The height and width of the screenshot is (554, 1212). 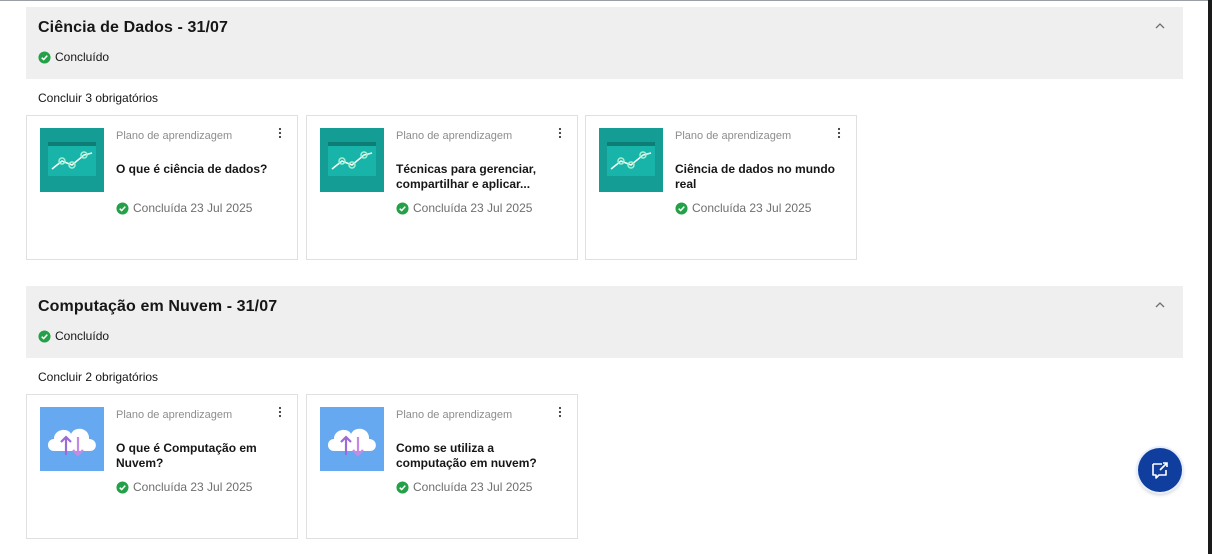 I want to click on window-edge, so click(x=1210, y=277).